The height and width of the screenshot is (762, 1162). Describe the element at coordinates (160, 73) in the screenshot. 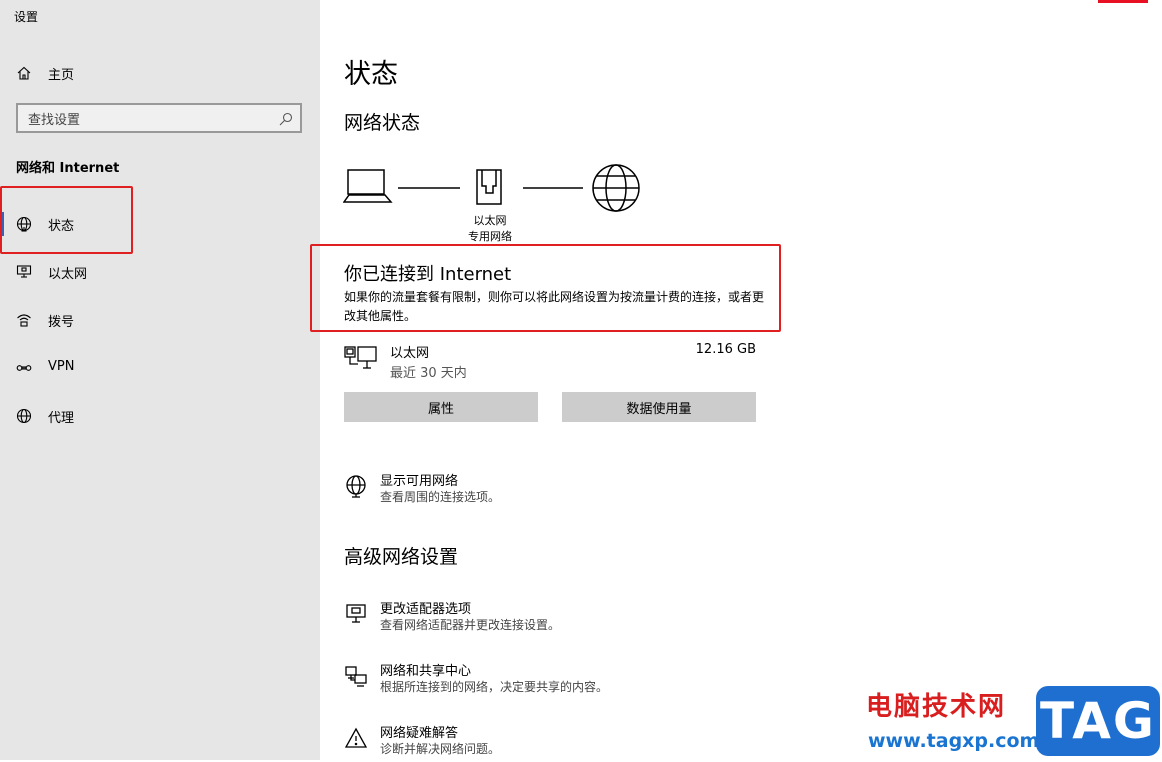

I see `home-nav-item: 主页` at that location.